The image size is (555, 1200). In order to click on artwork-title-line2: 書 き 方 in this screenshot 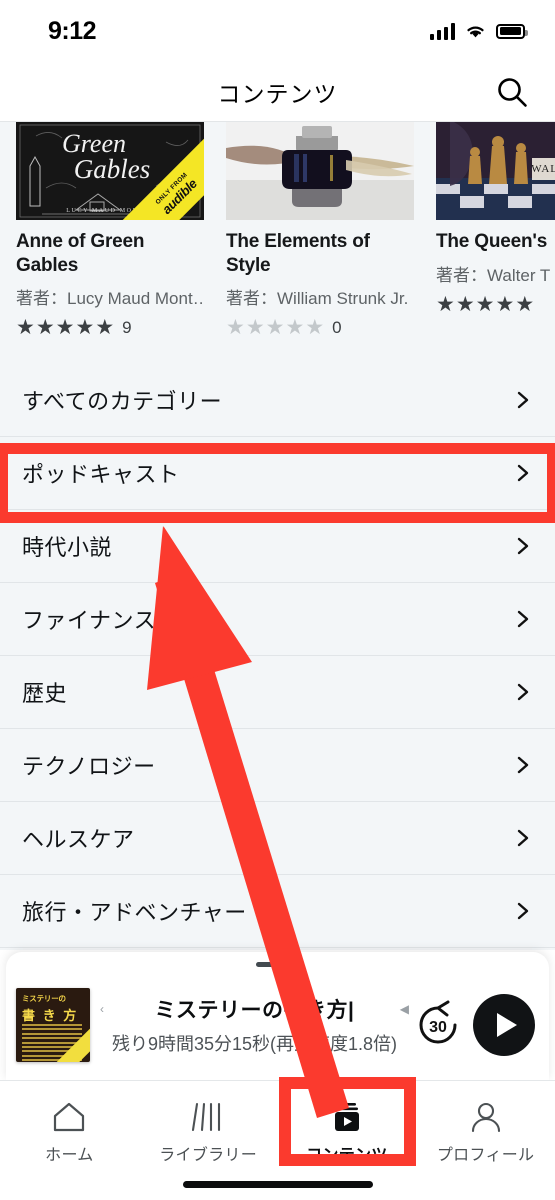, I will do `click(50, 1015)`.